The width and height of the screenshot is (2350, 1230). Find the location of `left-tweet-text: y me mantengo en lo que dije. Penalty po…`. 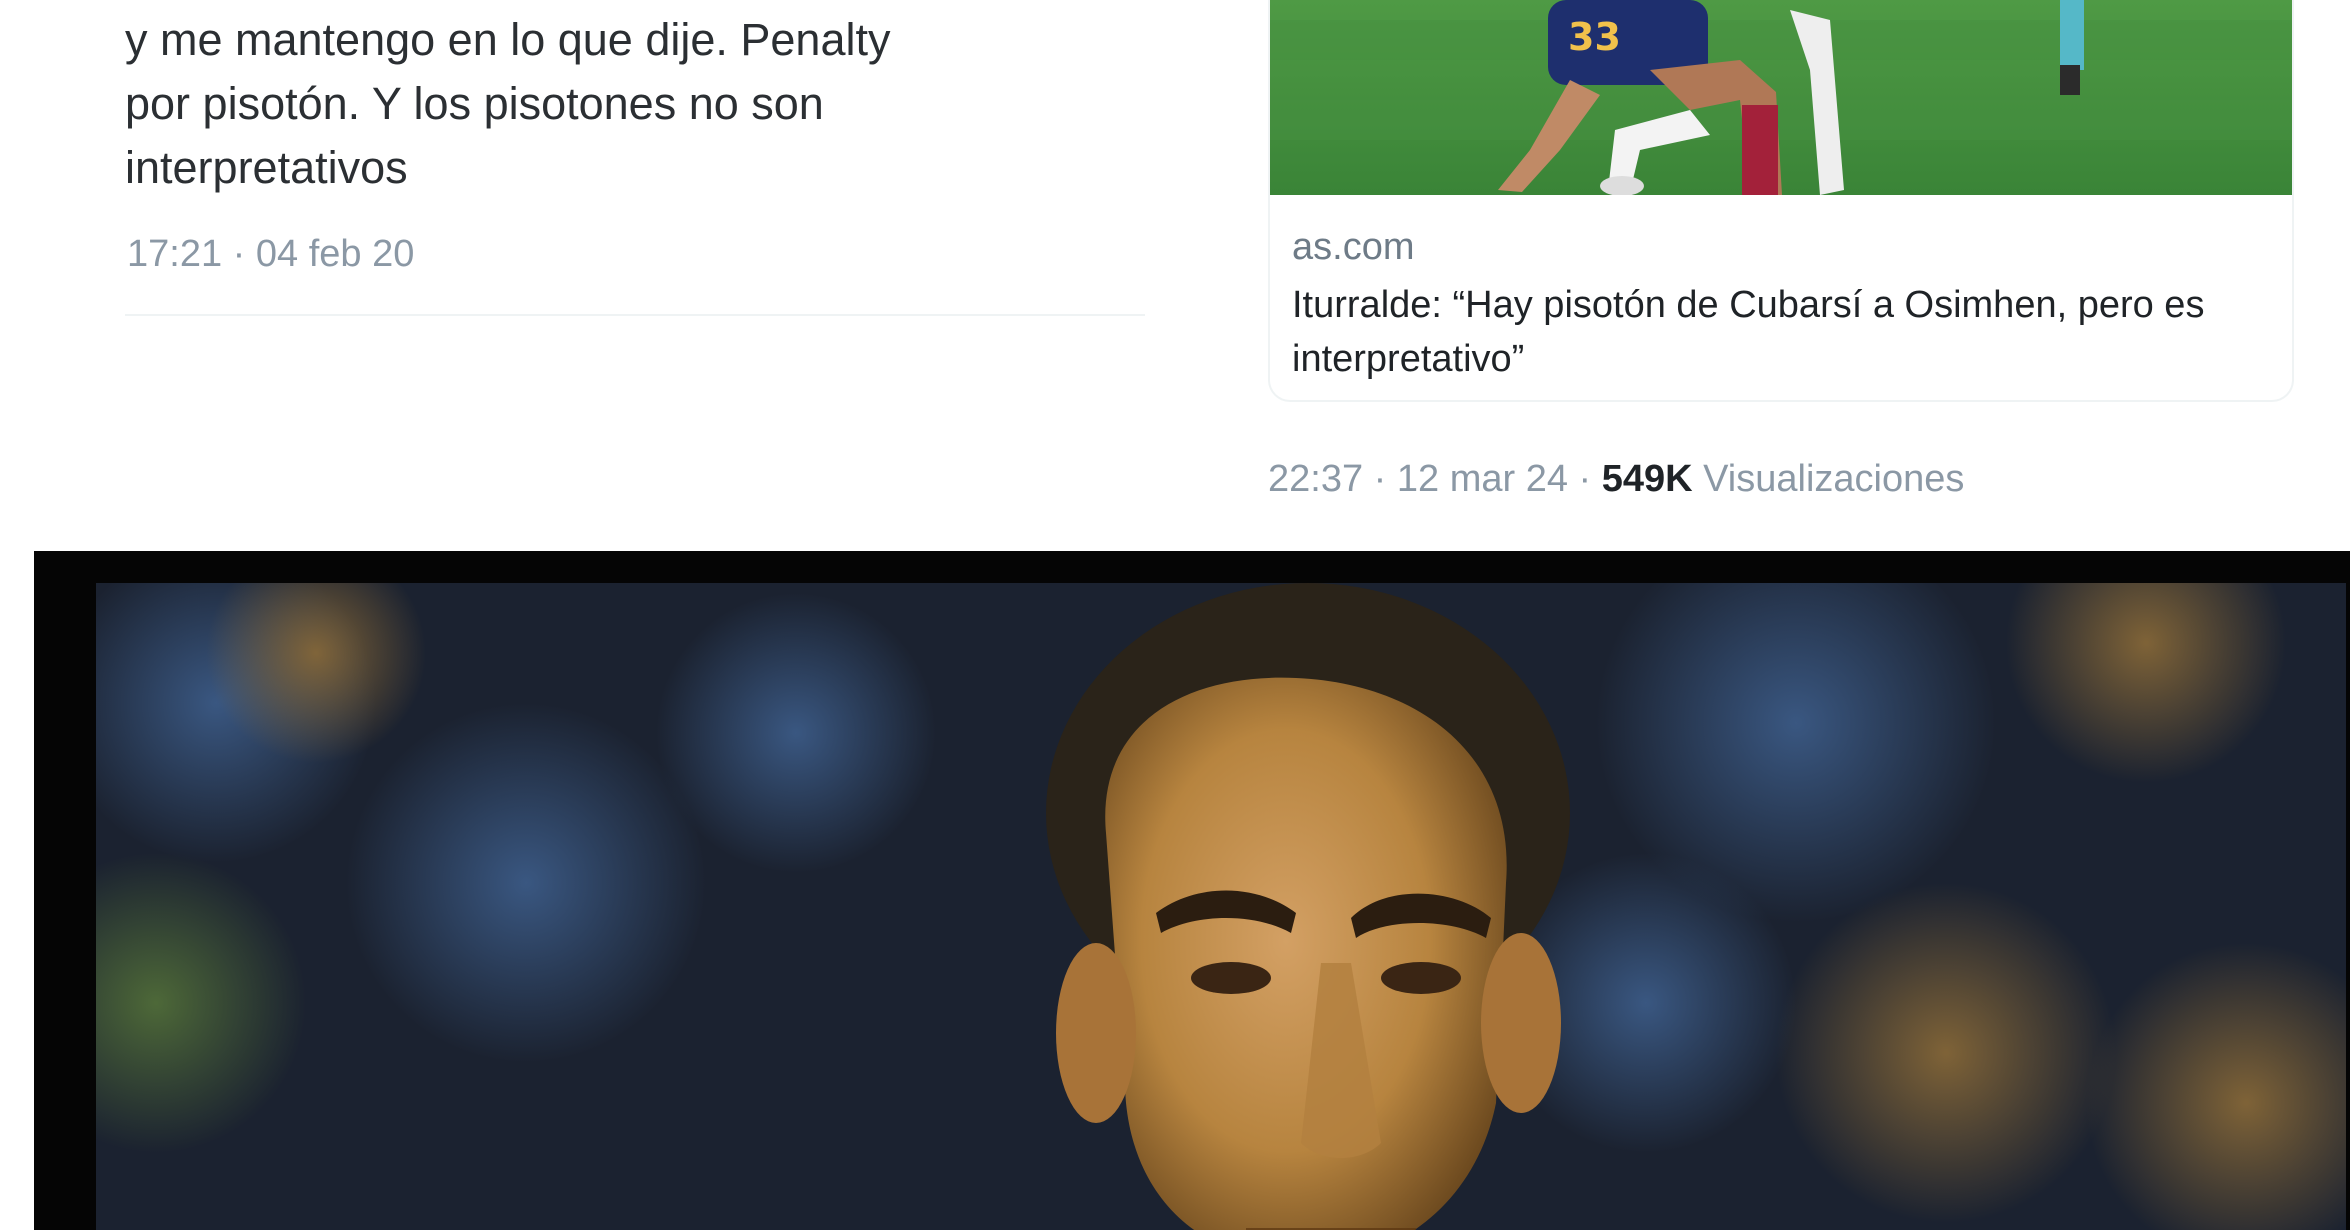

left-tweet-text: y me mantengo en lo que dije. Penalty po… is located at coordinates (625, 104).